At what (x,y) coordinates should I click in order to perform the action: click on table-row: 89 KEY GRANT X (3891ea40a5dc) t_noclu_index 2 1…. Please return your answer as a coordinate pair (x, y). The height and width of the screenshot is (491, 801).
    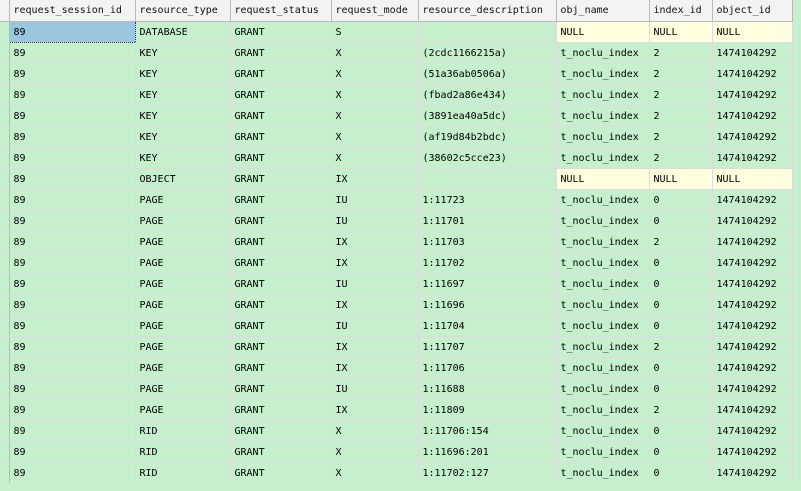
    Looking at the image, I should click on (396, 116).